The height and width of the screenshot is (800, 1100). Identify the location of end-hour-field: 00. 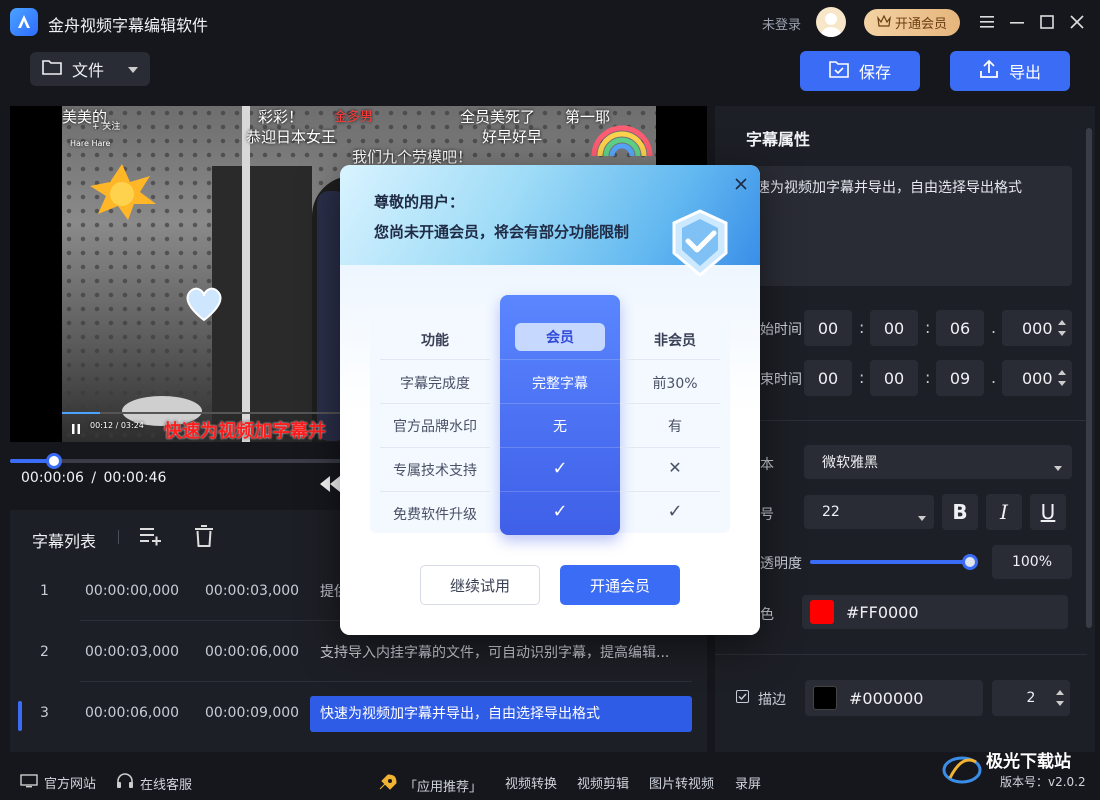
(828, 378).